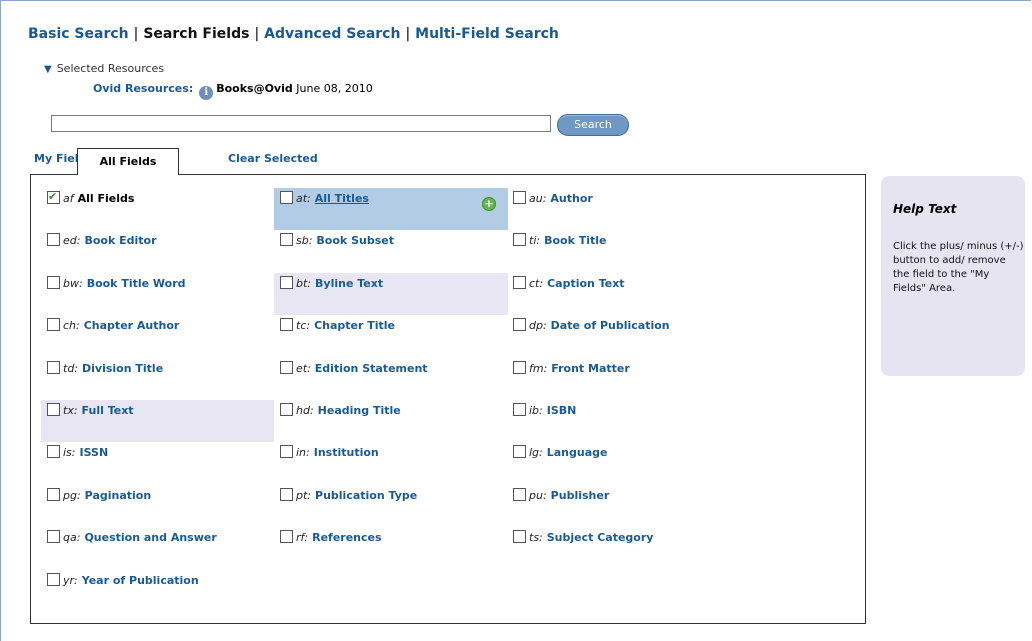  What do you see at coordinates (136, 283) in the screenshot?
I see `field-name: Book Title Word` at bounding box center [136, 283].